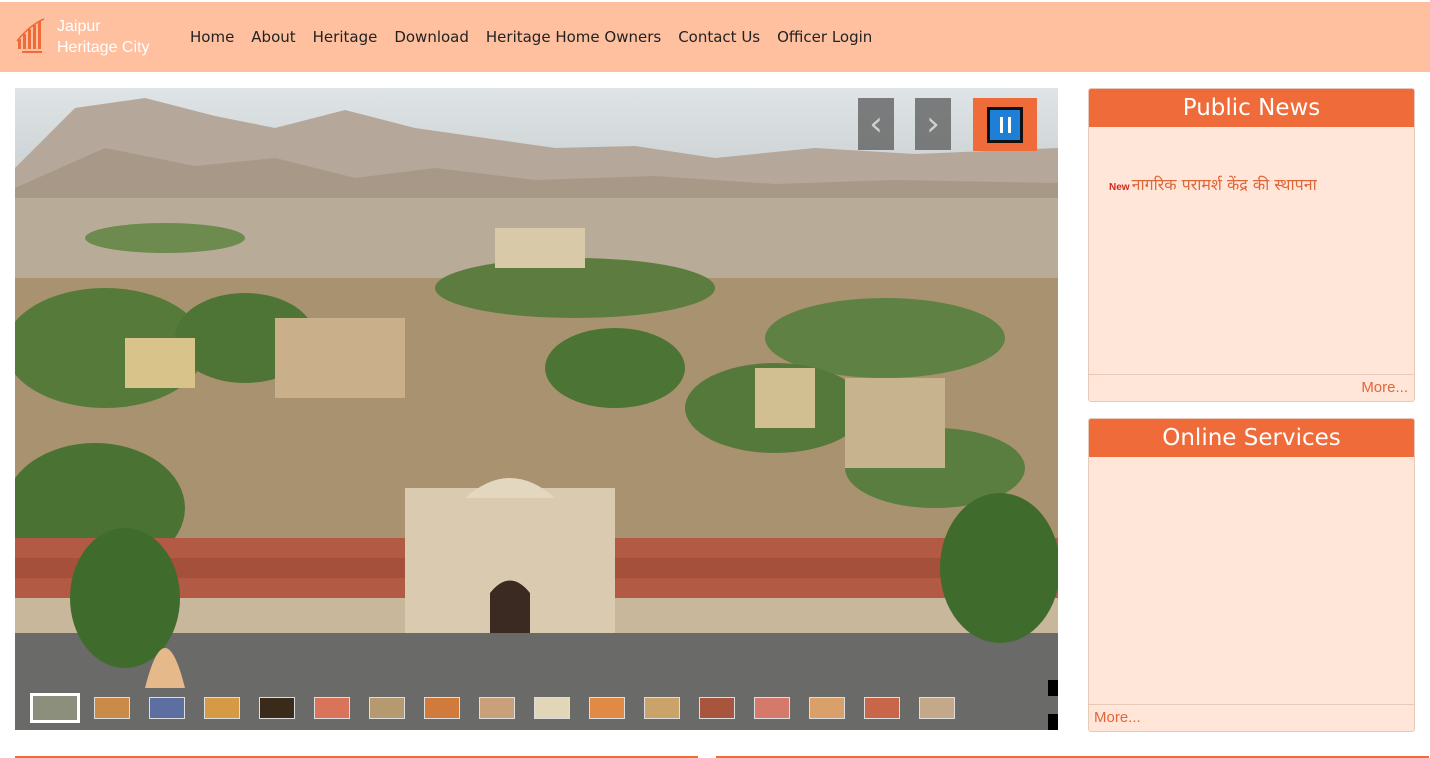 The height and width of the screenshot is (758, 1430). Describe the element at coordinates (573, 37) in the screenshot. I see `nav-item-heritage-home-owners: Heritage Home Owners` at that location.